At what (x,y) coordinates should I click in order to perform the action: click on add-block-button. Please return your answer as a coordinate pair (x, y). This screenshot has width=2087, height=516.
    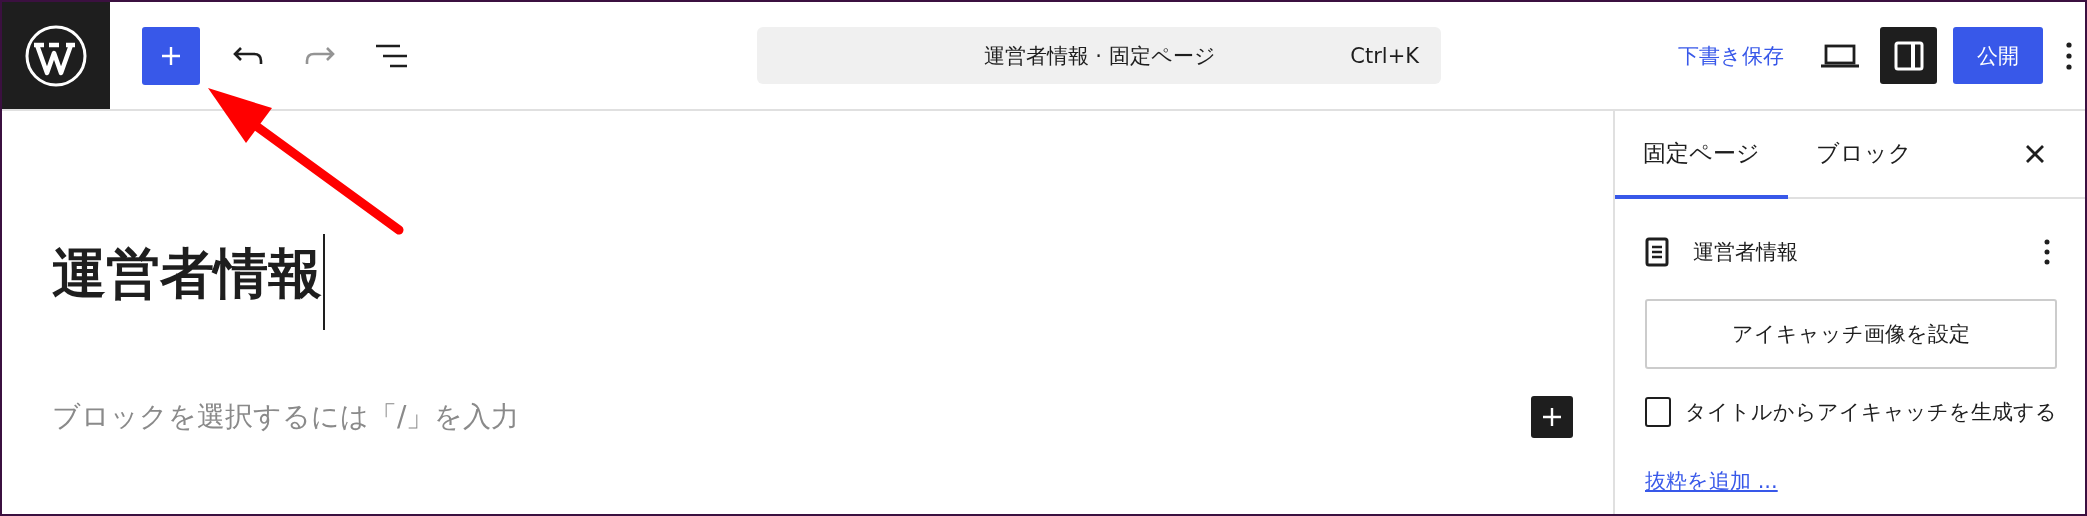
    Looking at the image, I should click on (1552, 417).